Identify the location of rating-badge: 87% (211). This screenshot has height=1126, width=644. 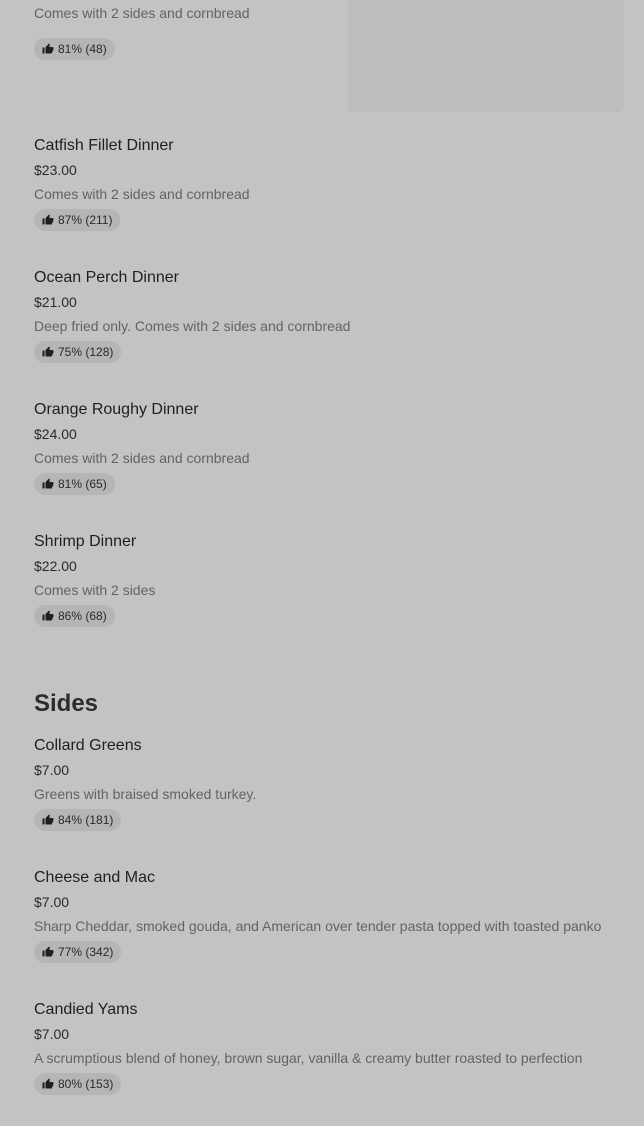
(77, 220).